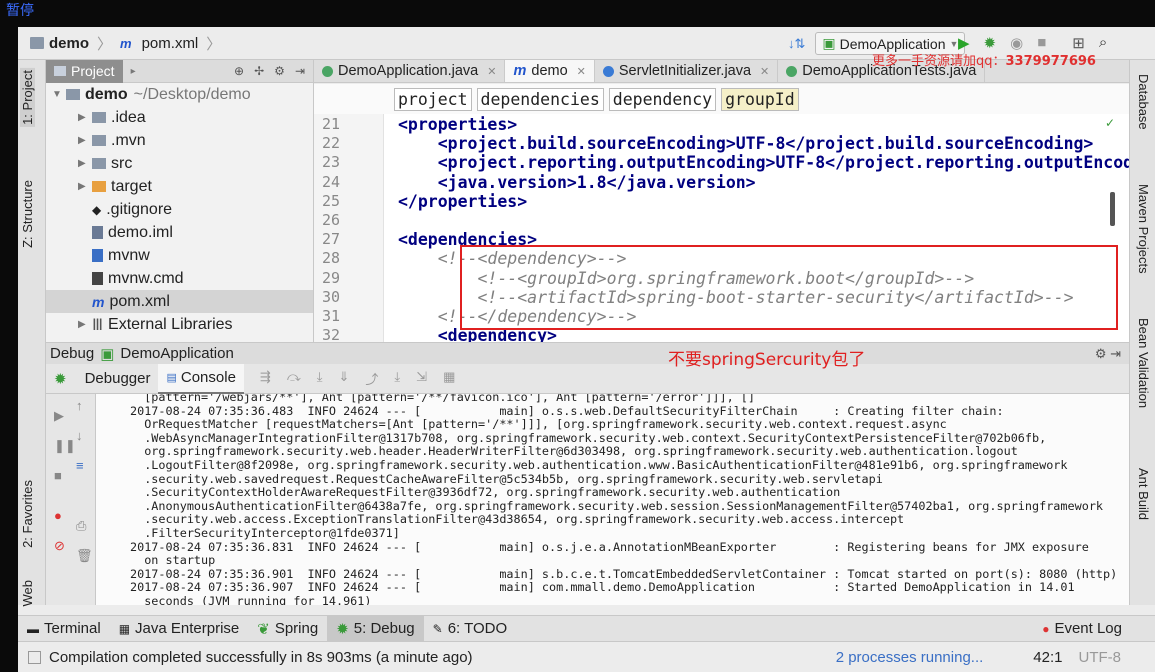  I want to click on search-icon: ⌕, so click(1103, 43).